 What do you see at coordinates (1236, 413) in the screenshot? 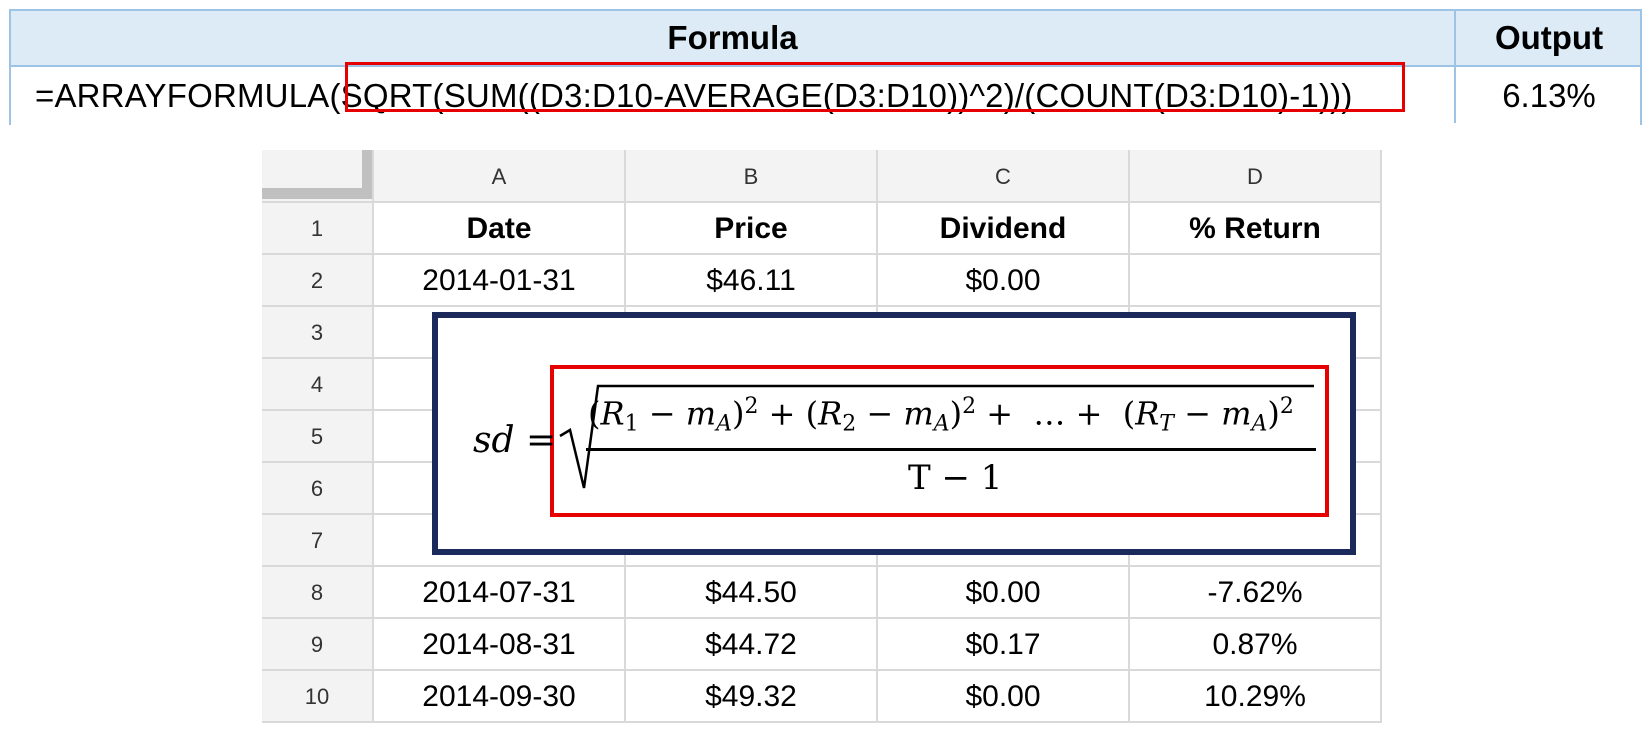
I see `var-m-3: m` at bounding box center [1236, 413].